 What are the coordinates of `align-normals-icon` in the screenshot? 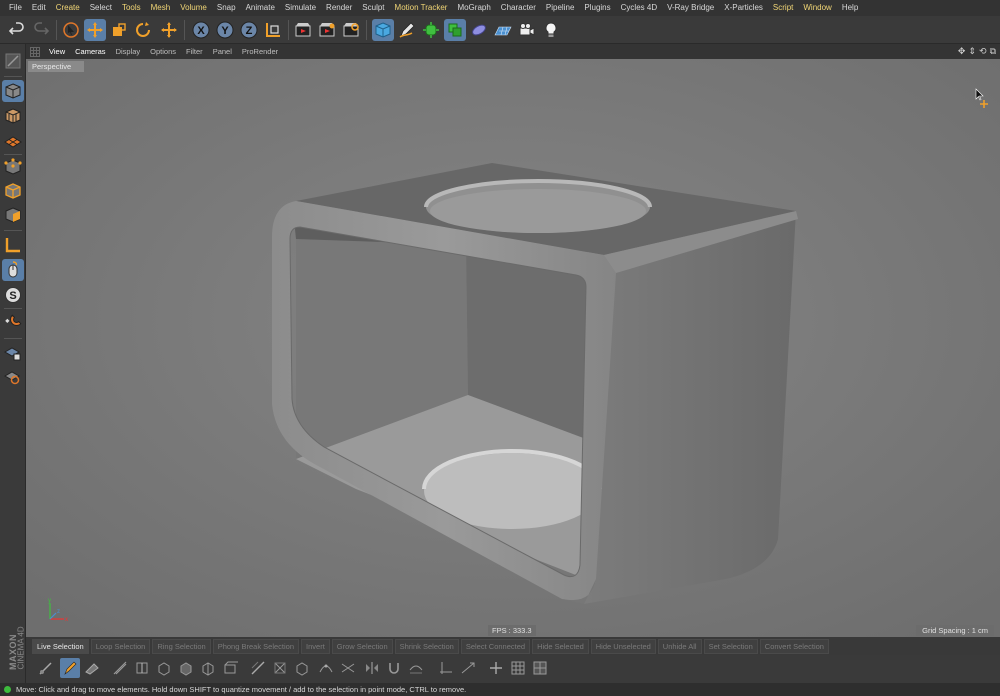 It's located at (446, 668).